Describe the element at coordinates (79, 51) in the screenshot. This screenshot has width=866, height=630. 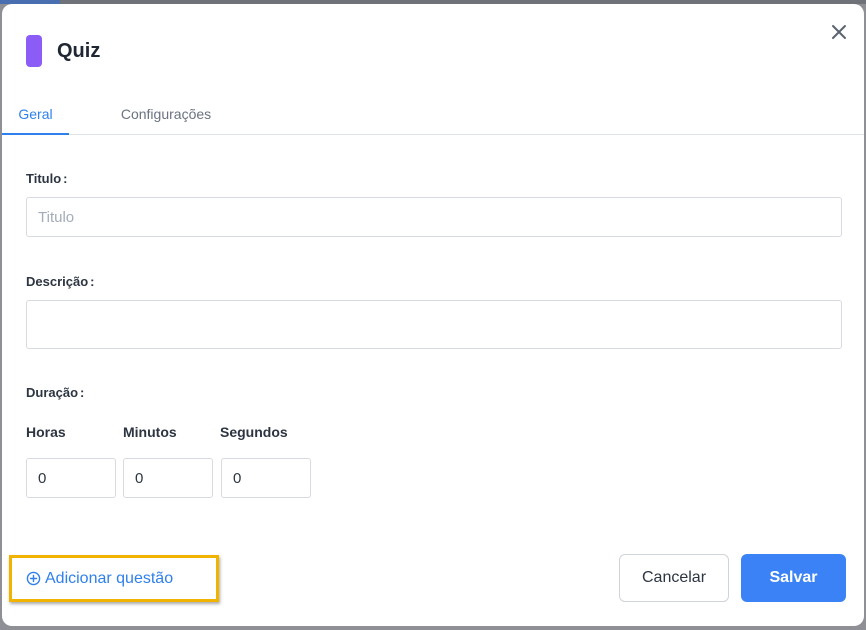
I see `modal-title: Quiz` at that location.